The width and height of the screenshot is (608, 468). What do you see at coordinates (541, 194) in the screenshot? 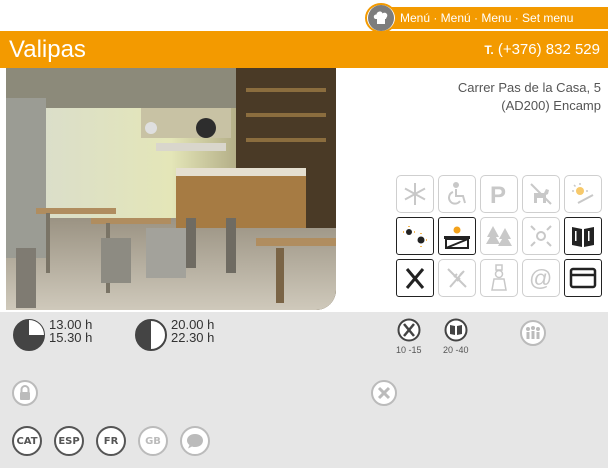
I see `no-dogs-icon` at bounding box center [541, 194].